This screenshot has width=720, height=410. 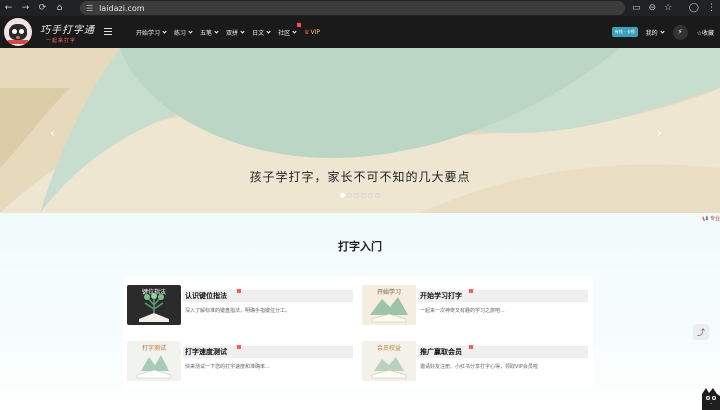 I want to click on nav-item-start-learning: 开始学习, so click(x=151, y=32).